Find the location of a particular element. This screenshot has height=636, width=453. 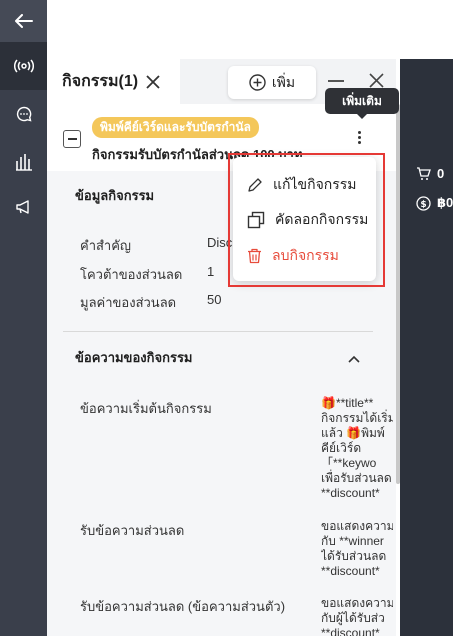

add-label: เพิ่ม is located at coordinates (283, 81).